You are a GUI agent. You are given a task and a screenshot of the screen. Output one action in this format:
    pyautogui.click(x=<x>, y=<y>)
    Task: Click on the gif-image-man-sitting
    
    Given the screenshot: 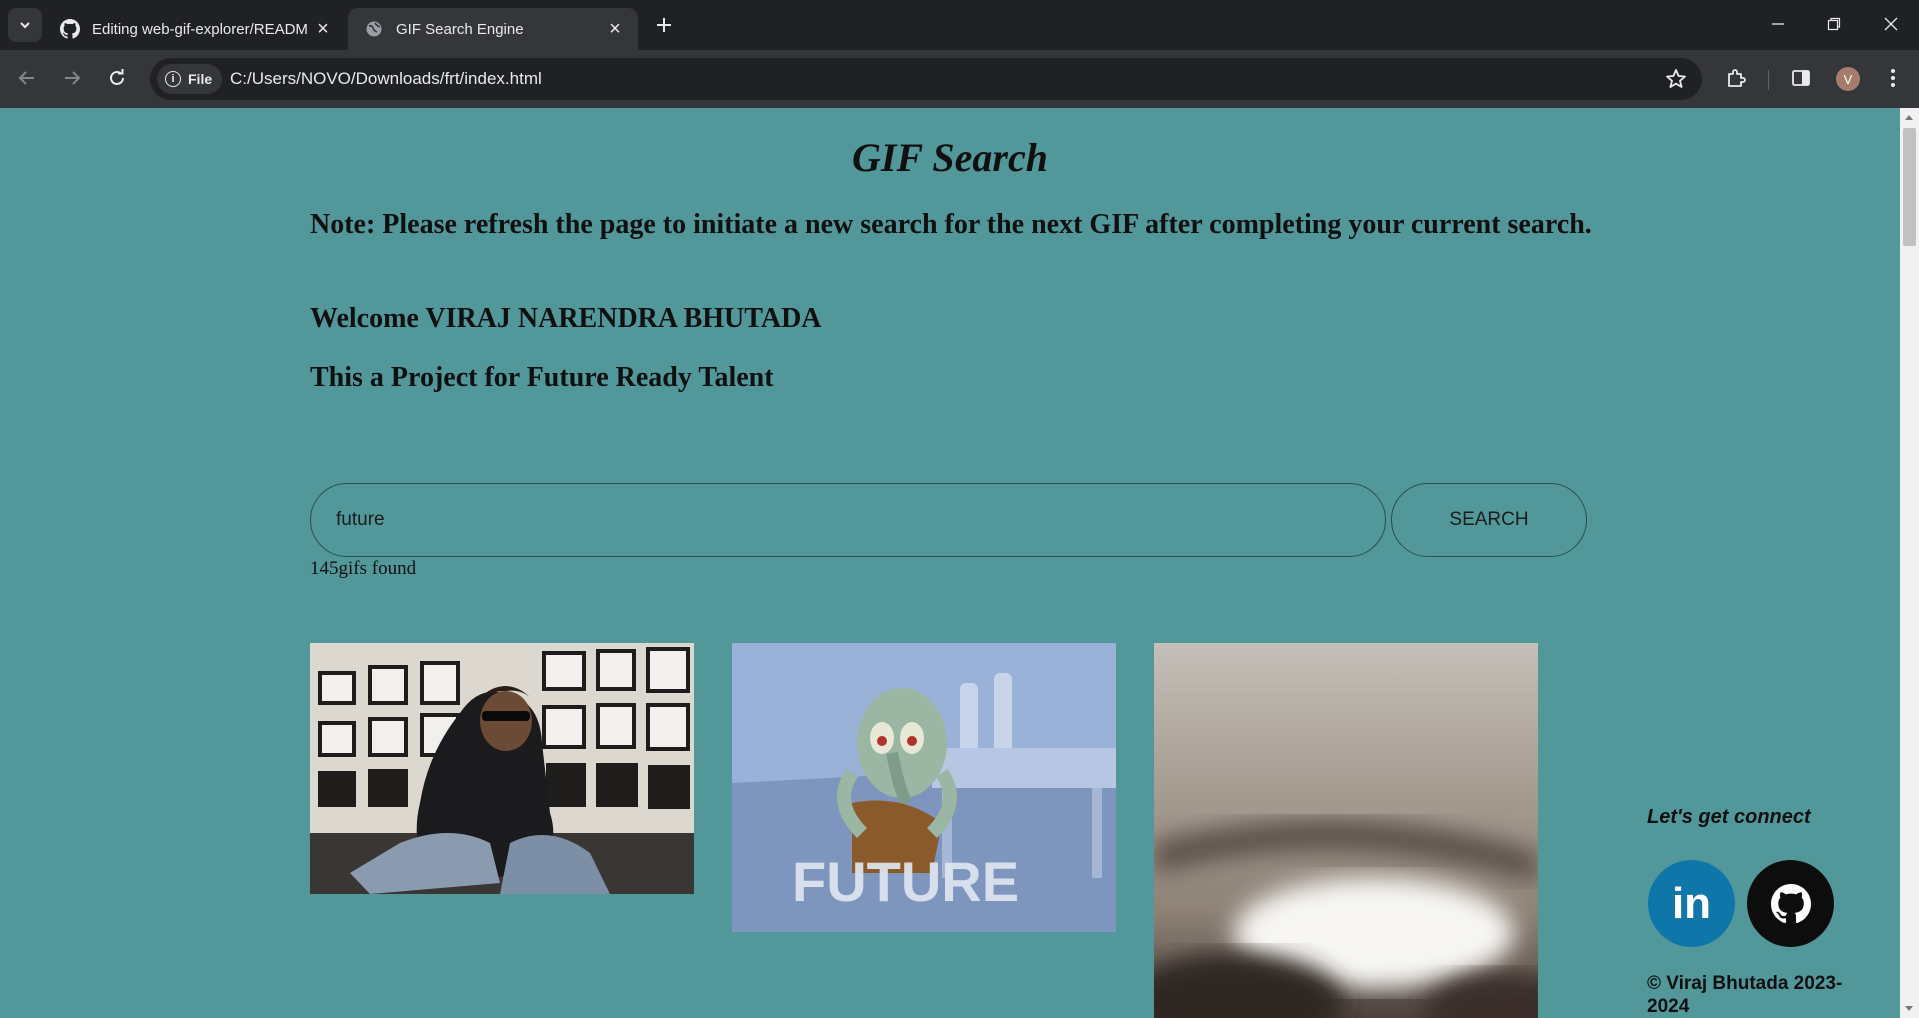 What is the action you would take?
    pyautogui.click(x=502, y=768)
    